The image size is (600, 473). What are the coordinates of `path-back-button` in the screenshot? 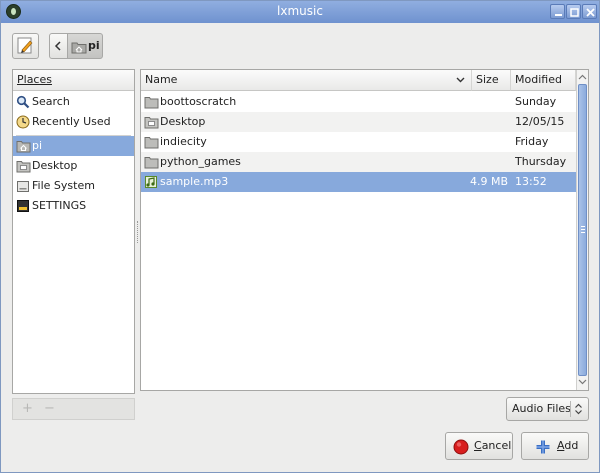 It's located at (58, 46).